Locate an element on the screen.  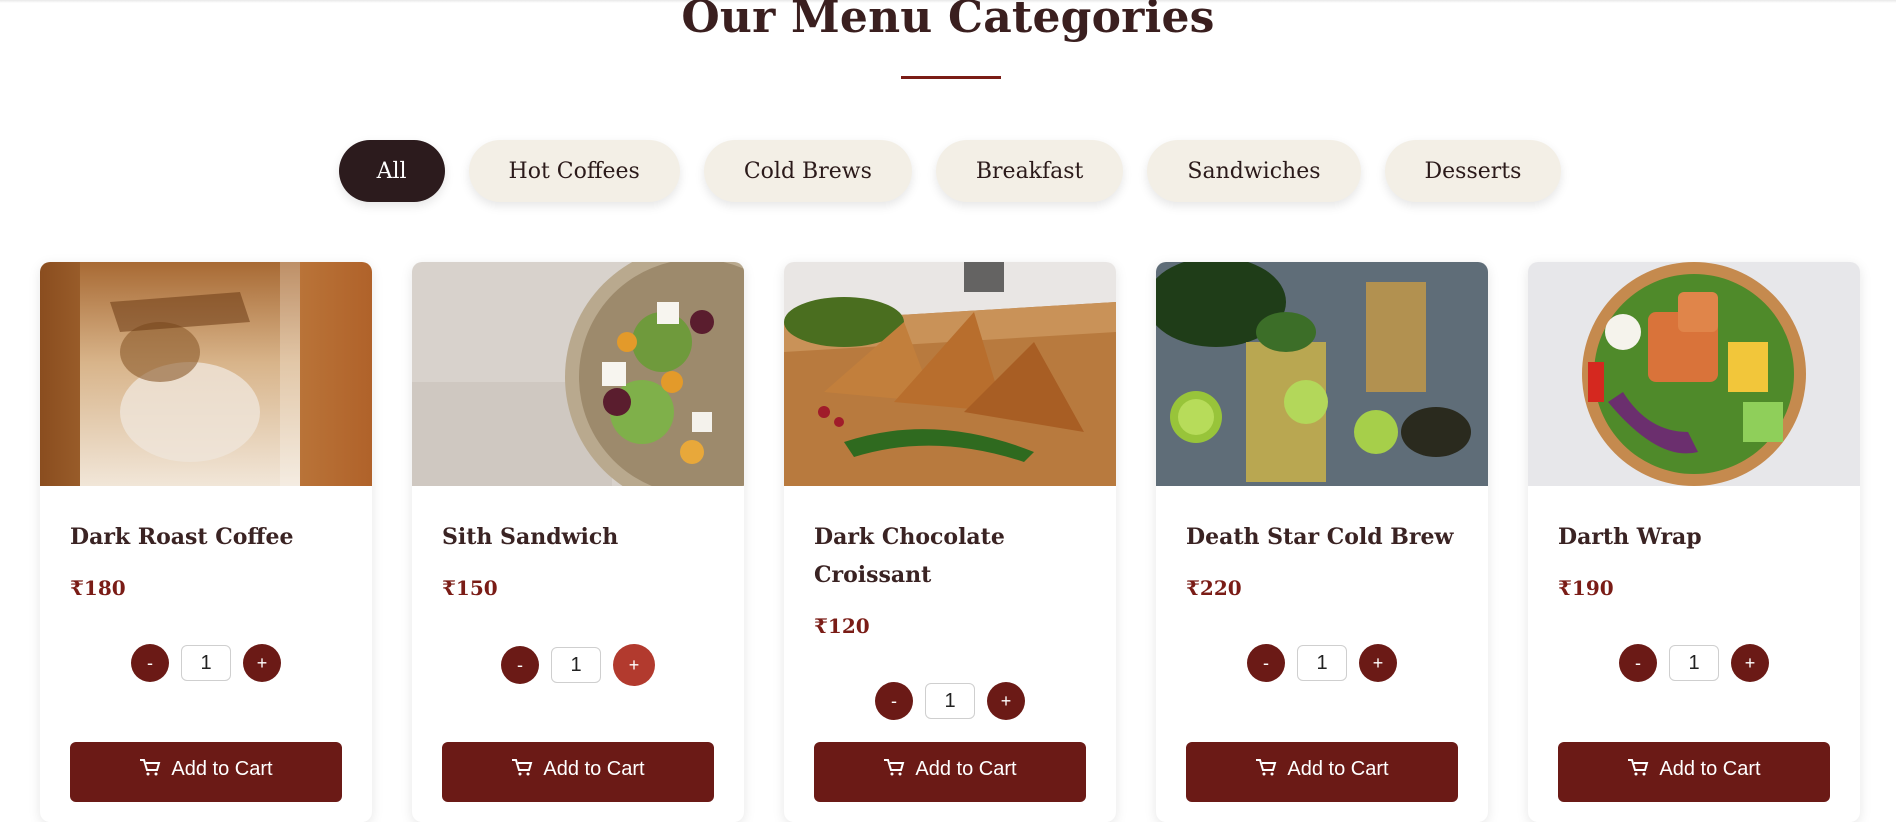
filter-desserts: Desserts is located at coordinates (1473, 171).